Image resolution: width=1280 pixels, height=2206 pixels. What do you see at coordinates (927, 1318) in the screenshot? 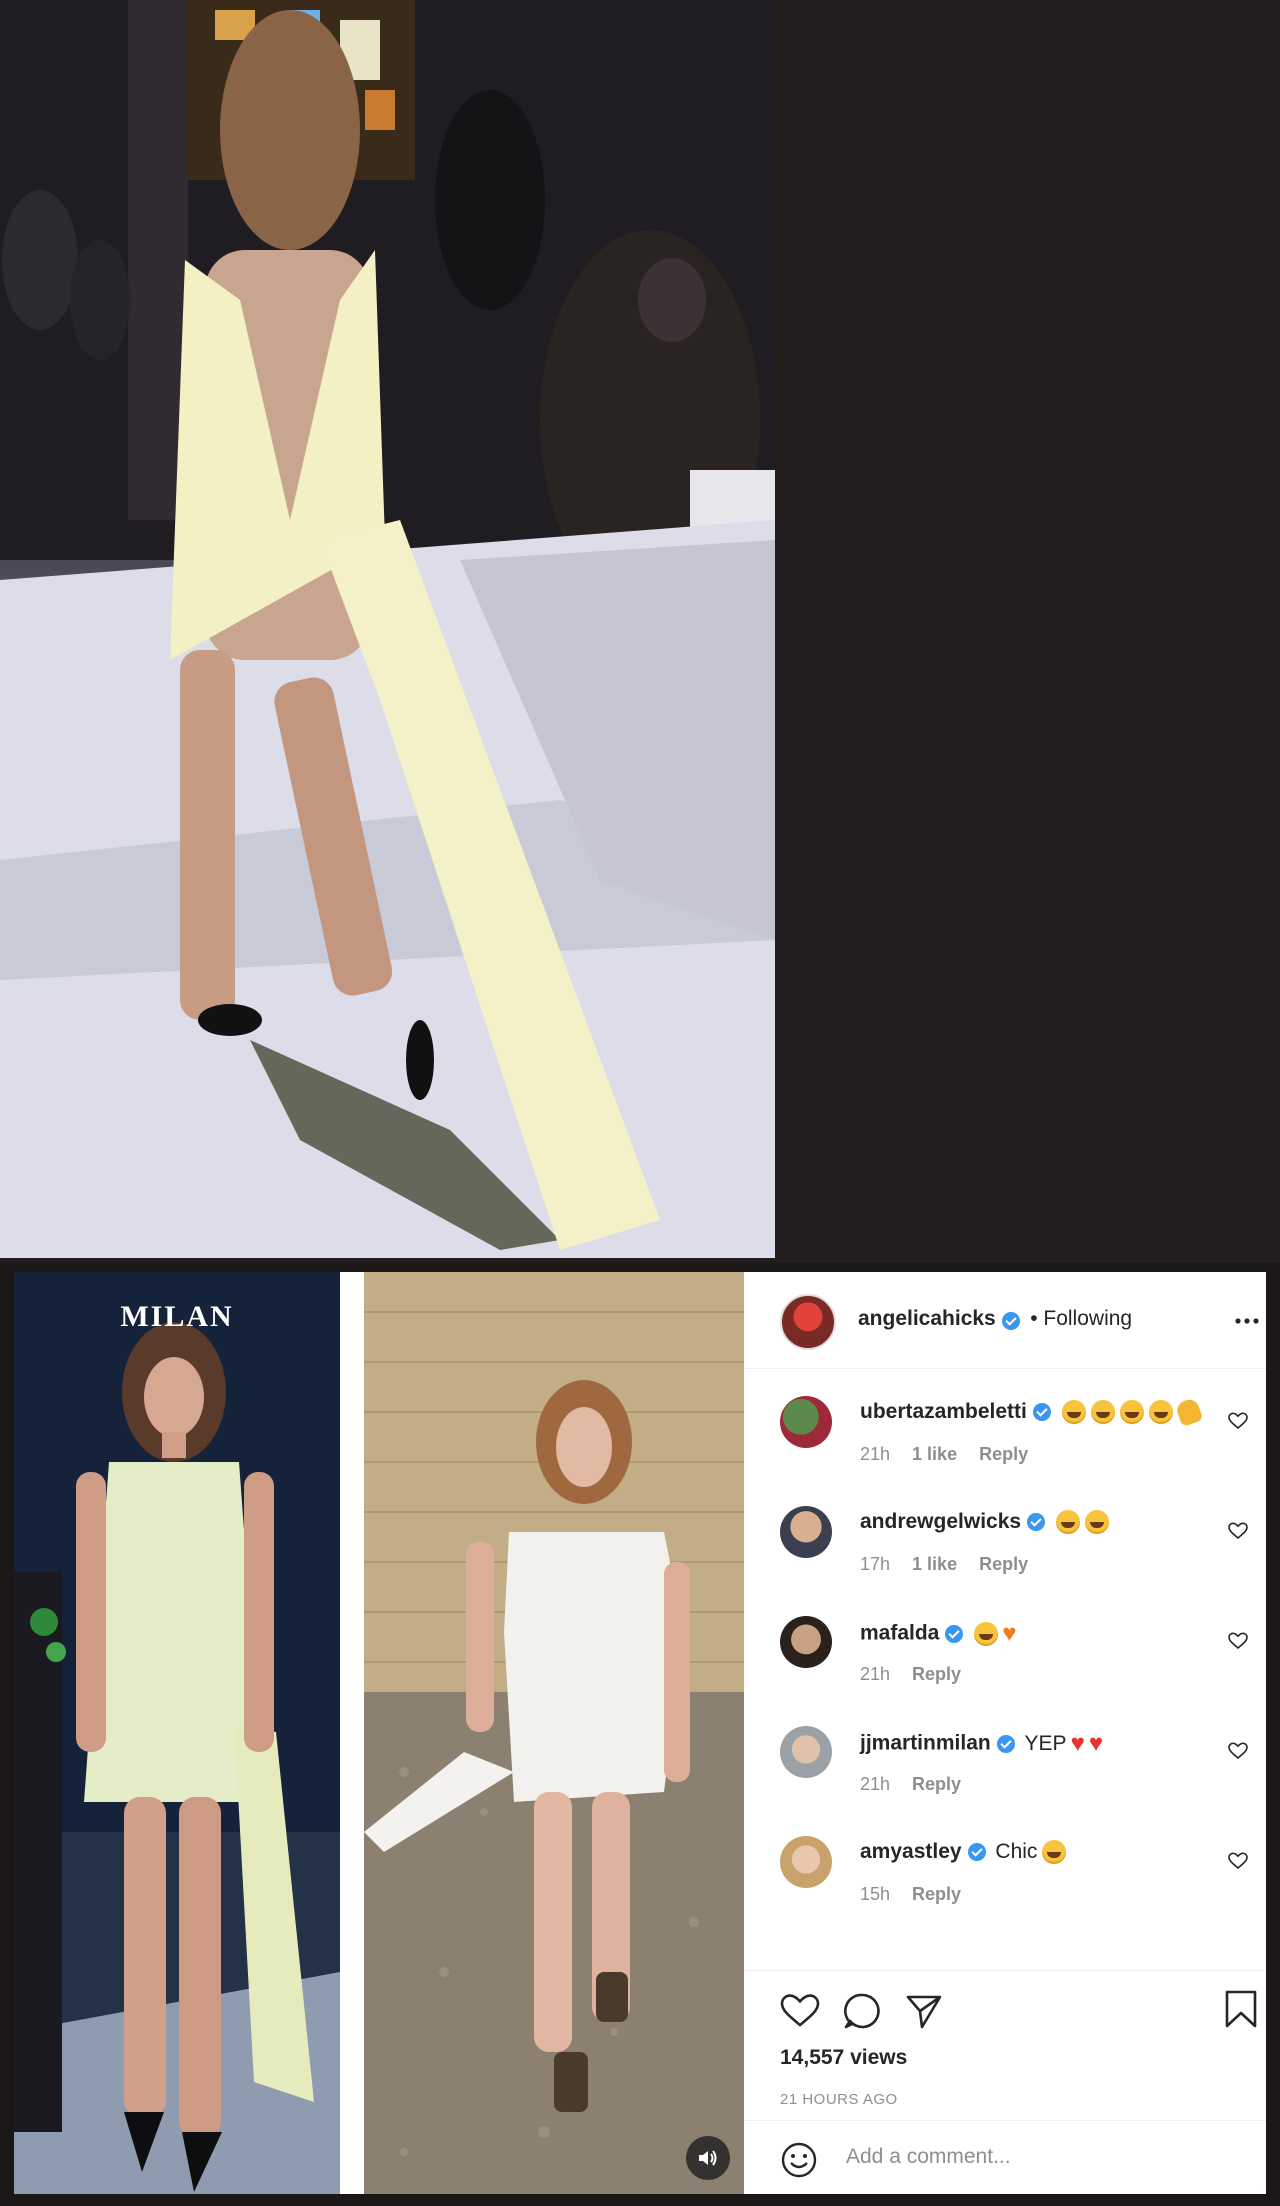
I see `author-username: angelicahicks` at bounding box center [927, 1318].